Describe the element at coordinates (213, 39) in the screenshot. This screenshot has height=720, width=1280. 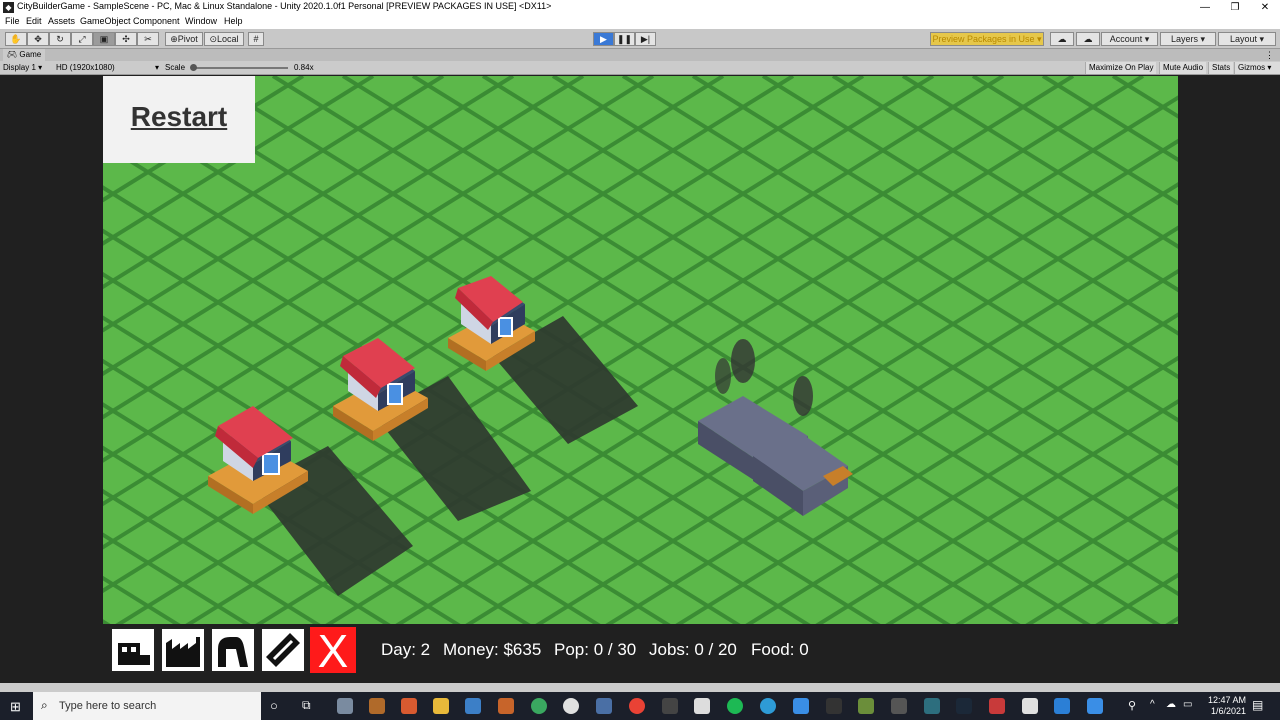
I see `local-icon: ⊙` at that location.